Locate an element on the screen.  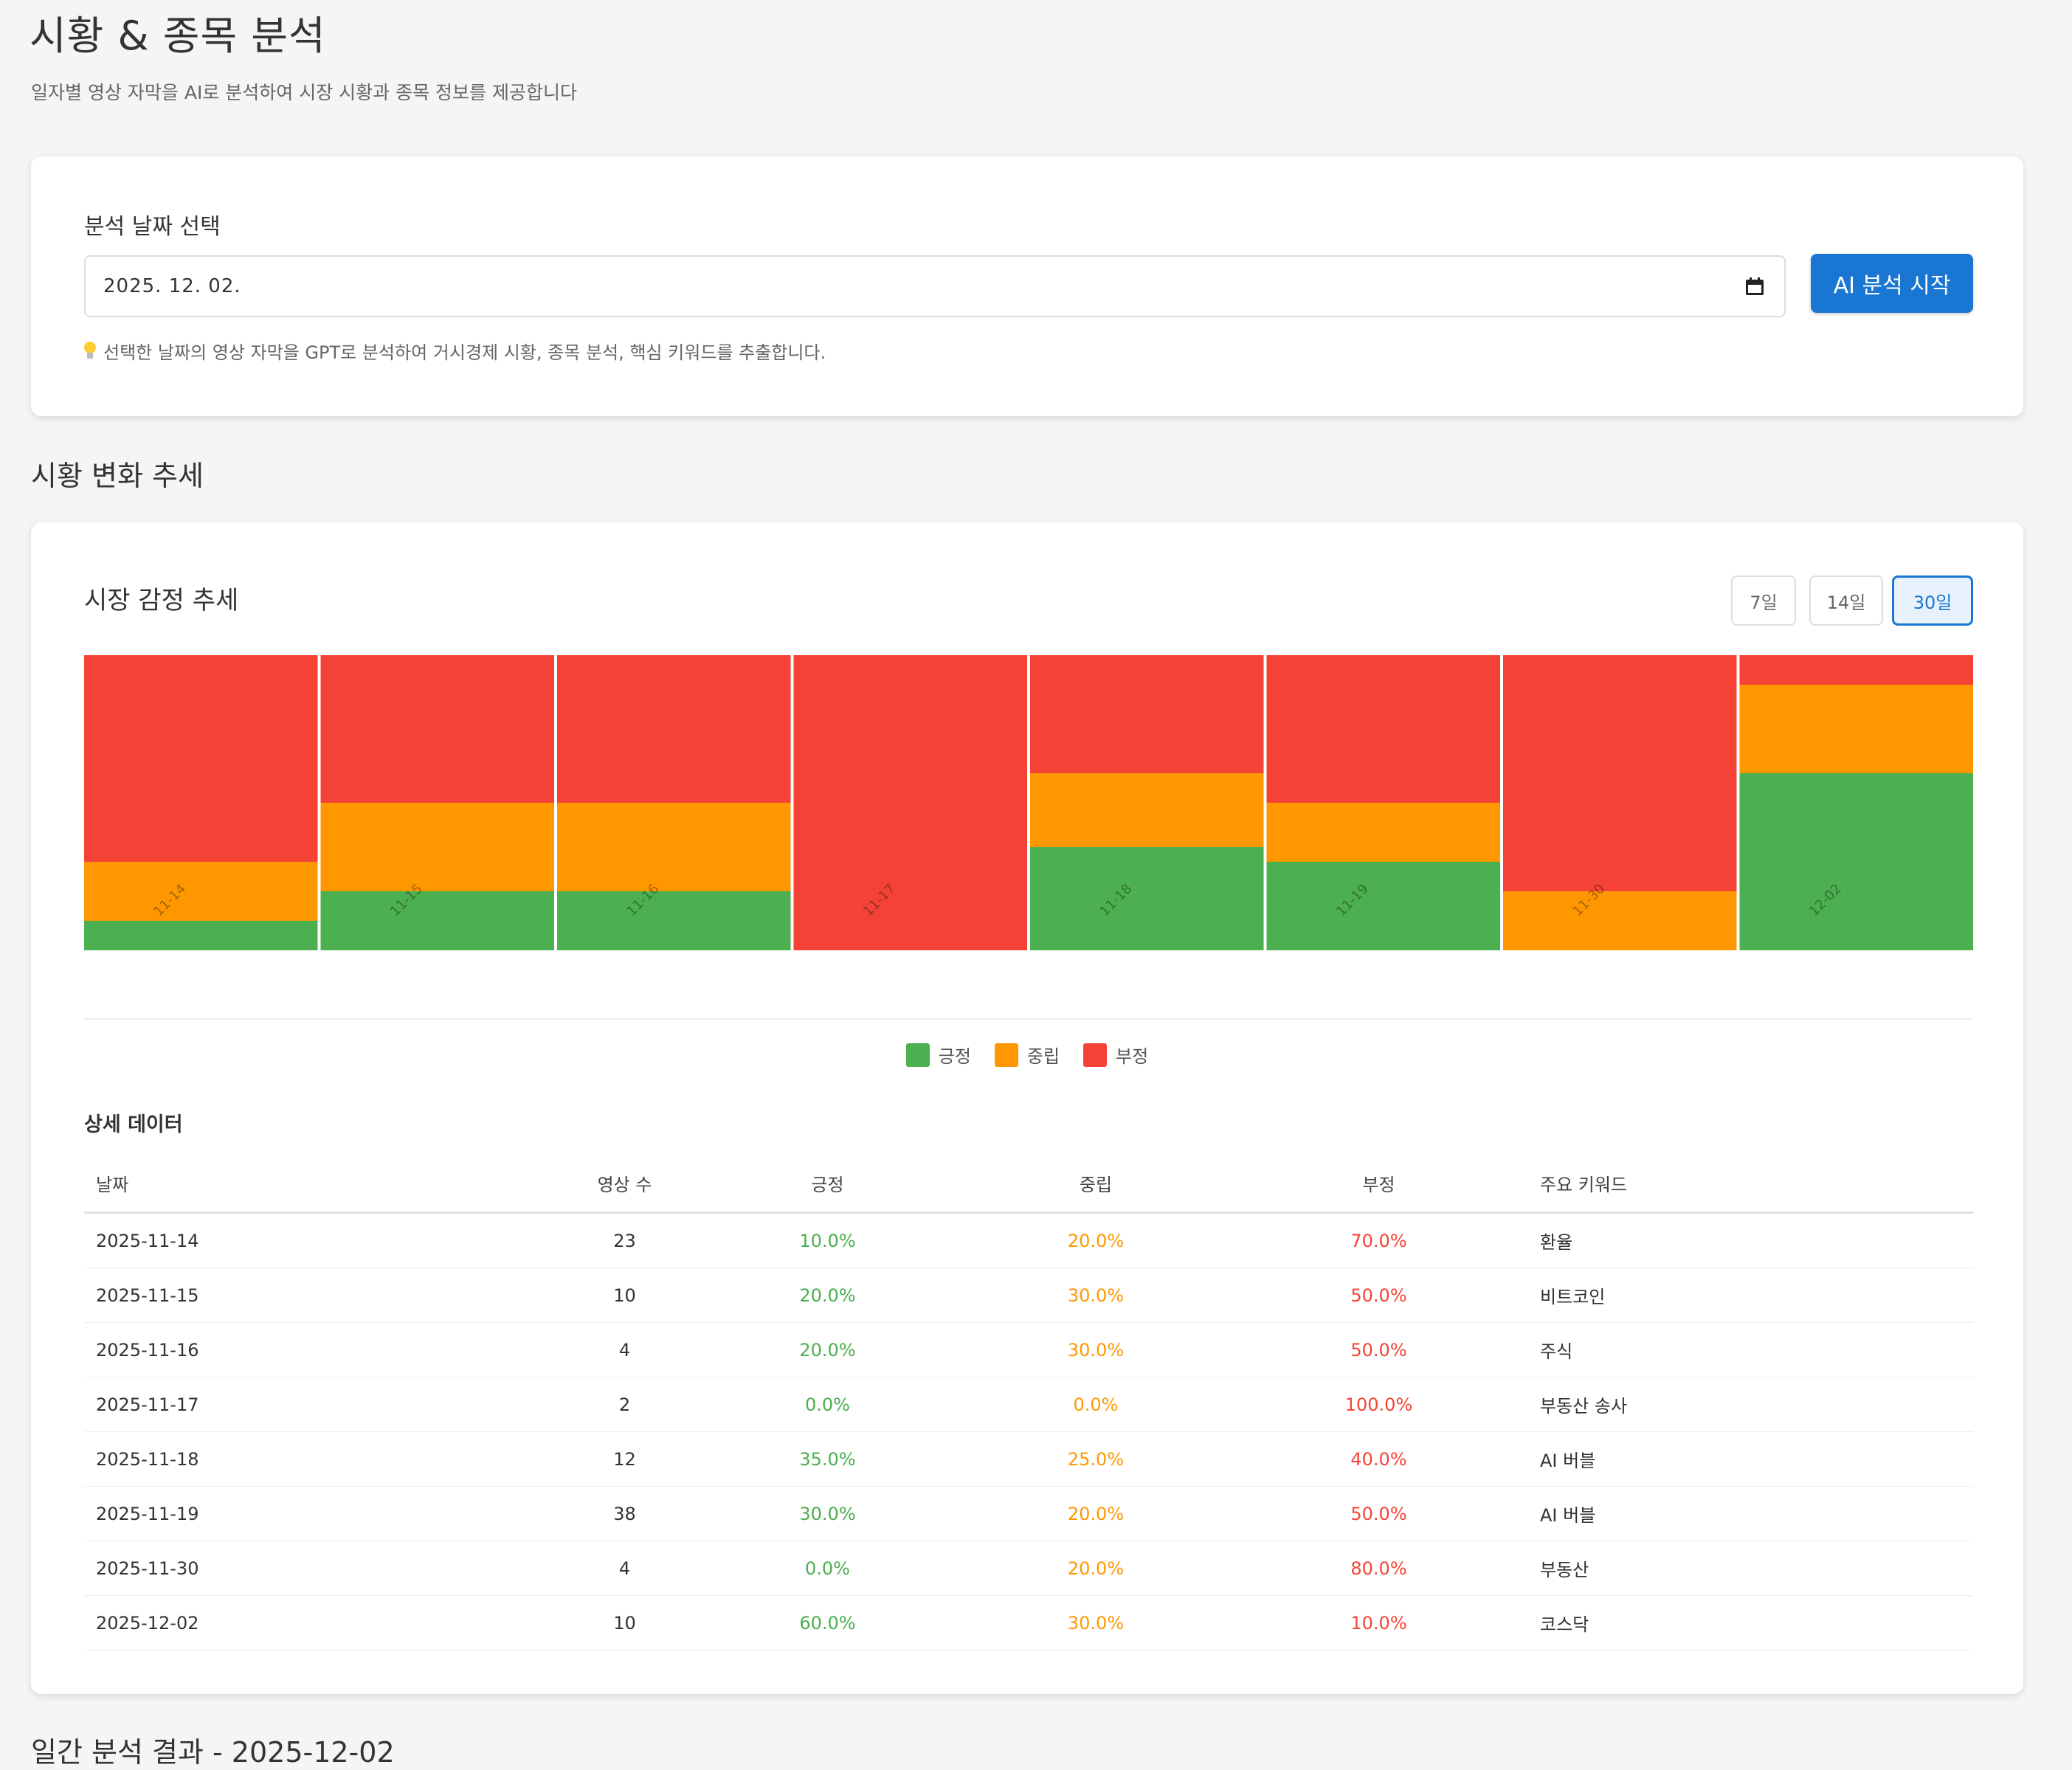
cell-date: 2025-11-30 is located at coordinates (320, 1568).